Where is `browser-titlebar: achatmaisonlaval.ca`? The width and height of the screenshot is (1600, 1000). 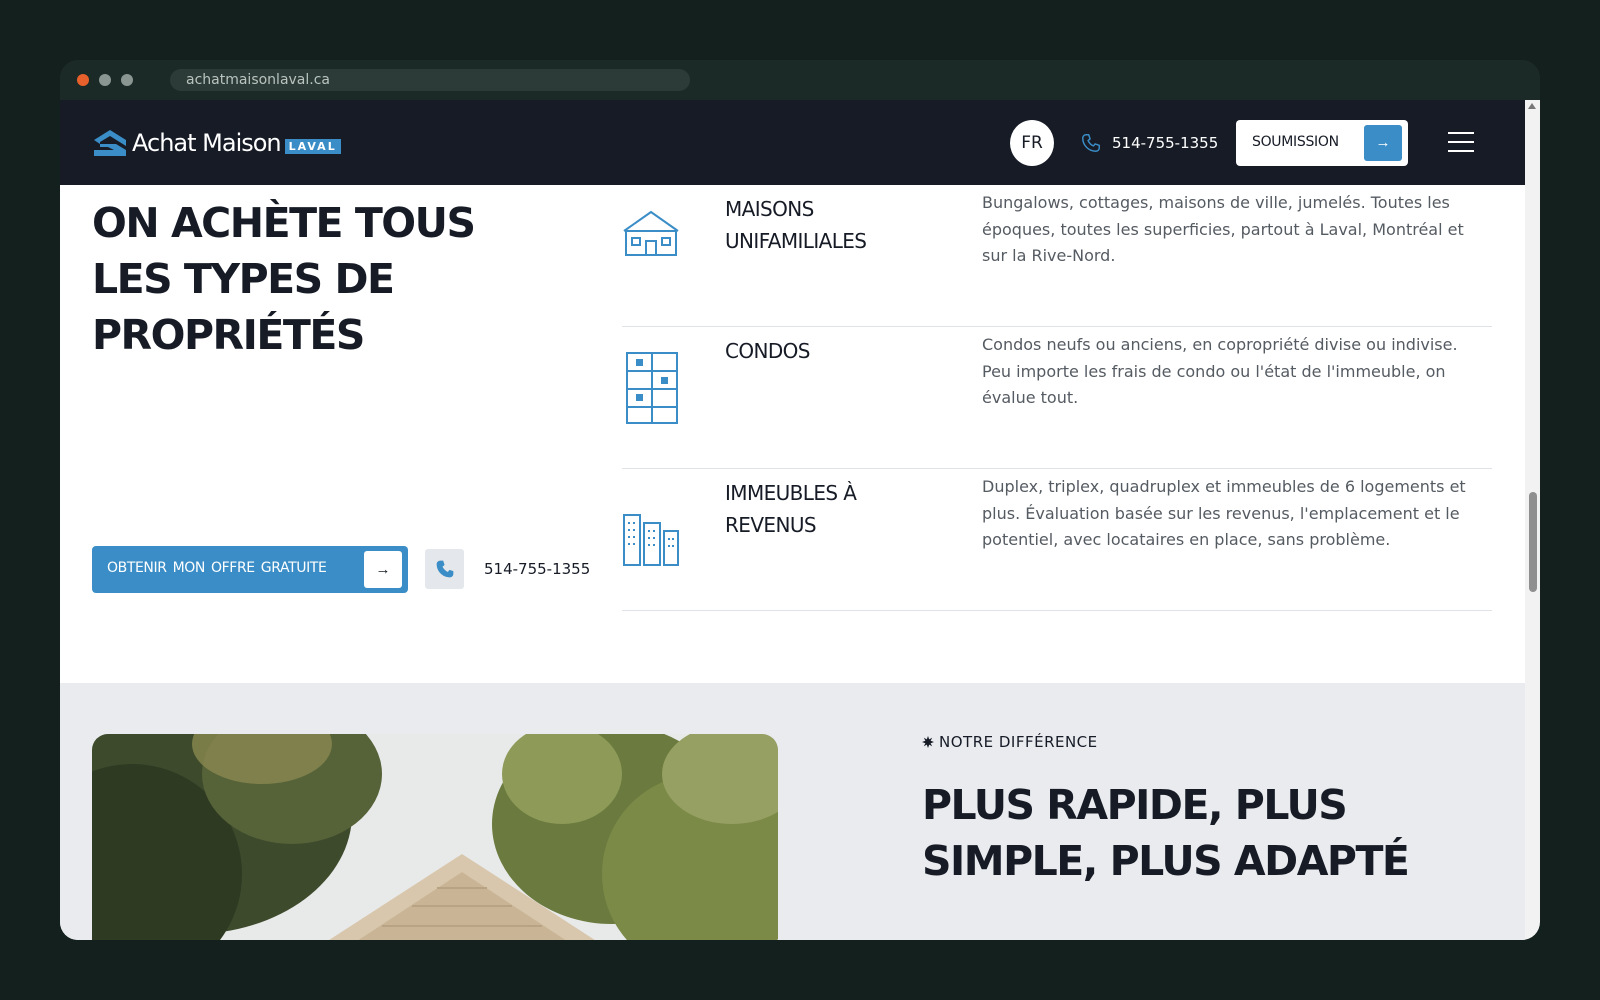
browser-titlebar: achatmaisonlaval.ca is located at coordinates (800, 80).